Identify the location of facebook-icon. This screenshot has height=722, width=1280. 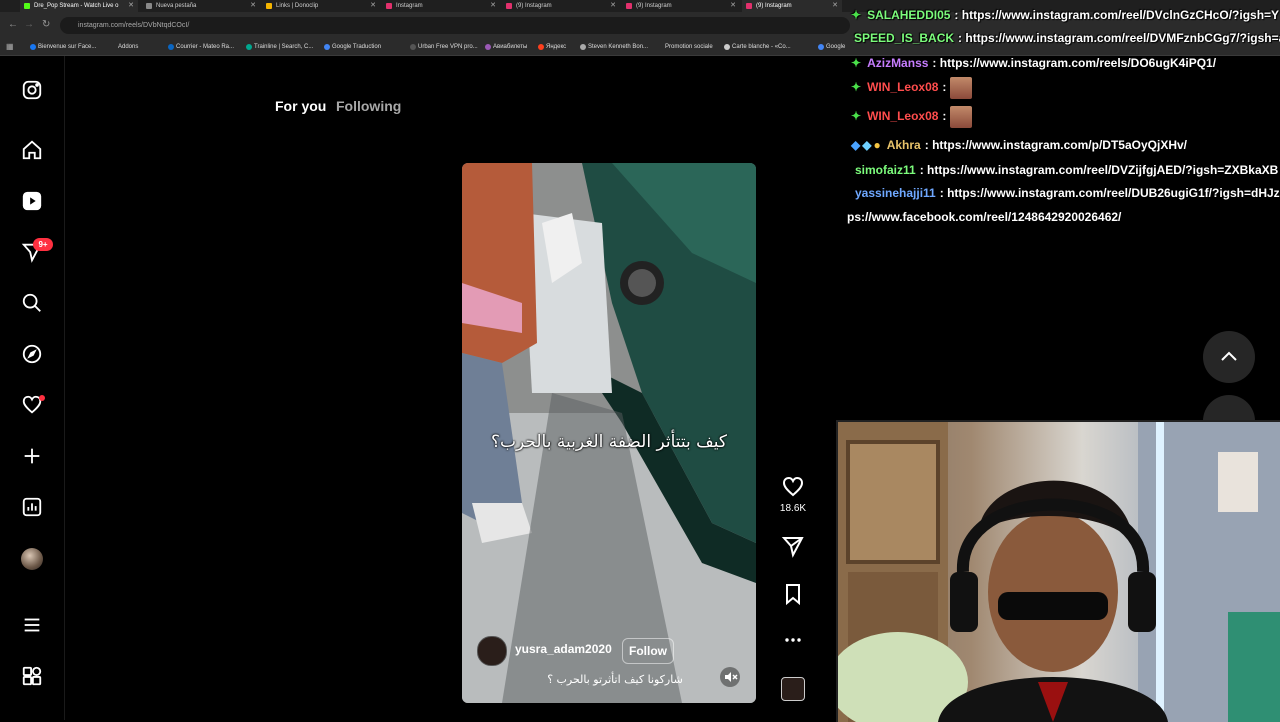
(33, 47).